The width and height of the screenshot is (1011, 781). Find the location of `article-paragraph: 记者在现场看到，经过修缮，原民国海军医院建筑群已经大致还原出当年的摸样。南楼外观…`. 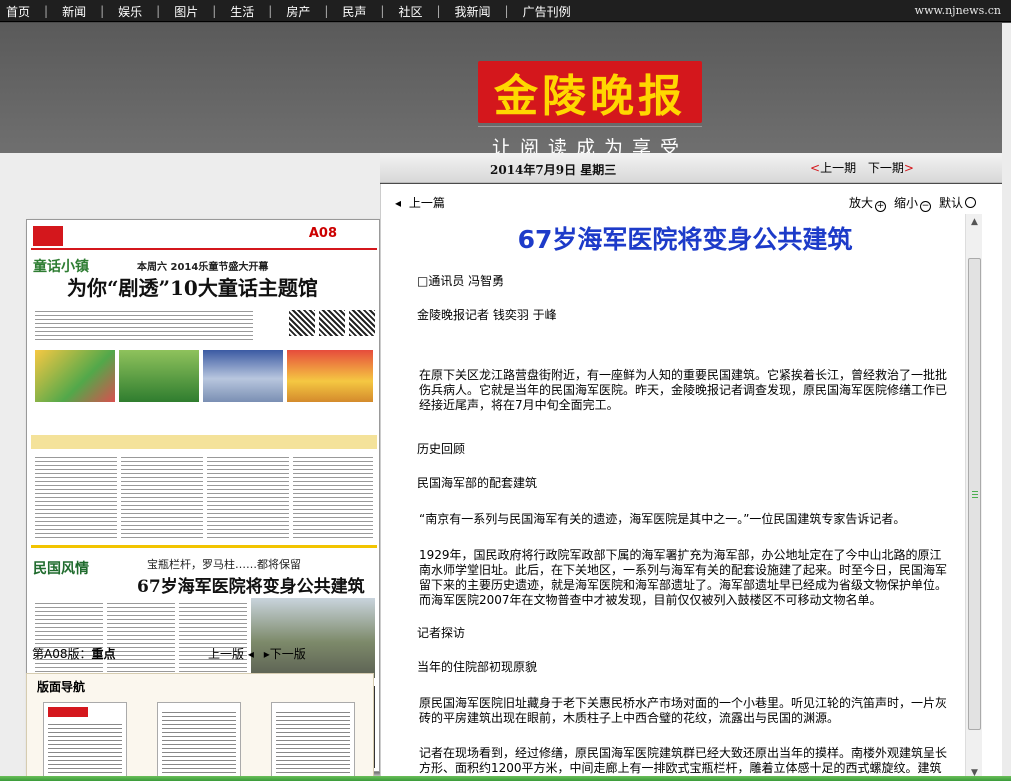

article-paragraph: 记者在现场看到，经过修缮，原民国海军医院建筑群已经大致还原出当年的摸样。南楼外观… is located at coordinates (683, 760).